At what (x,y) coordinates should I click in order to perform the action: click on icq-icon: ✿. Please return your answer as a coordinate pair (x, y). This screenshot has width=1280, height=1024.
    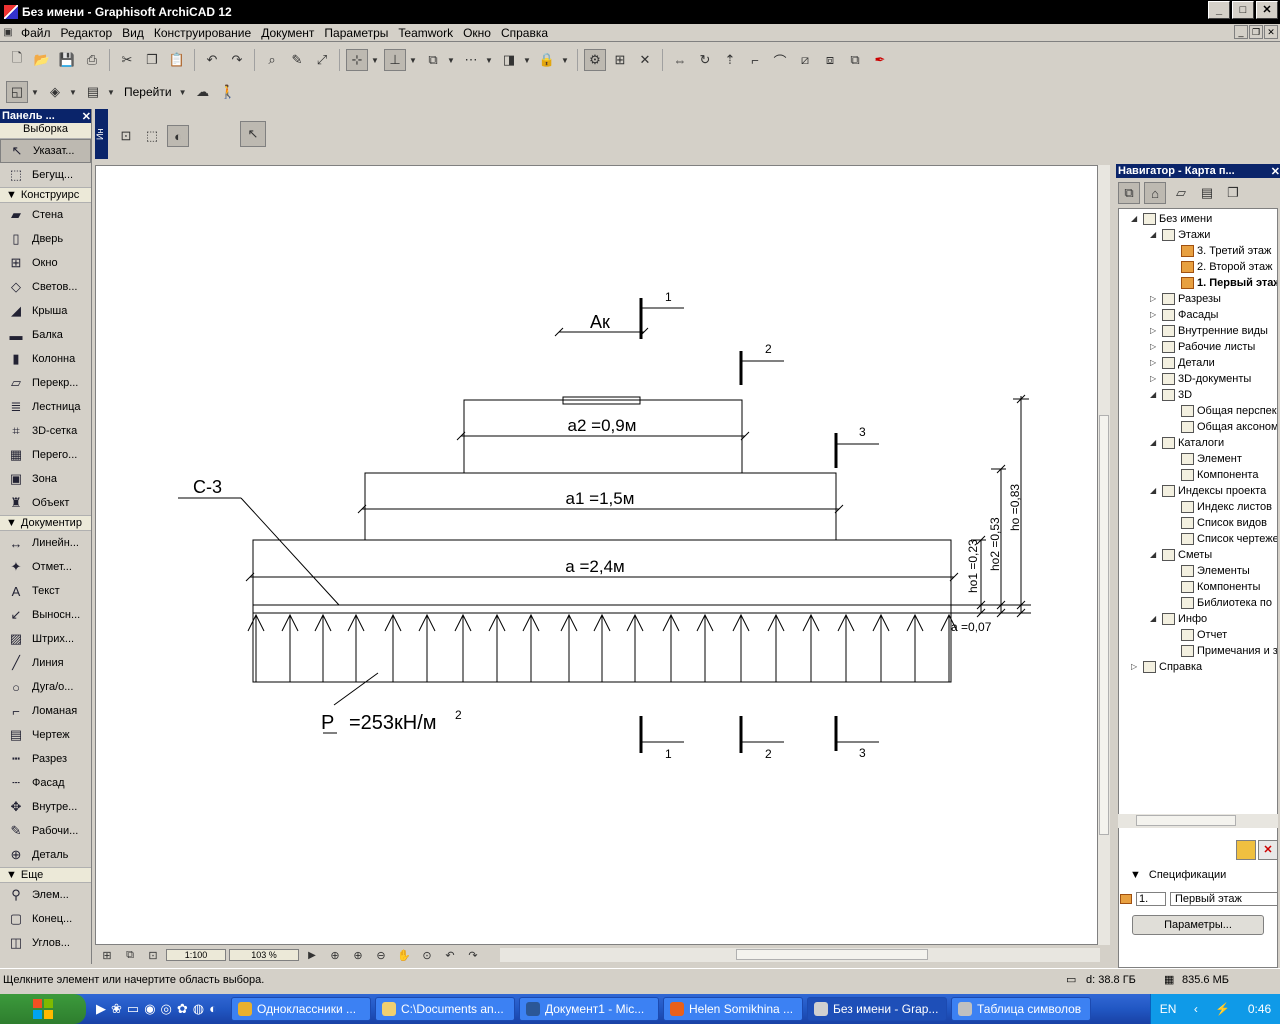
    Looking at the image, I should click on (182, 1009).